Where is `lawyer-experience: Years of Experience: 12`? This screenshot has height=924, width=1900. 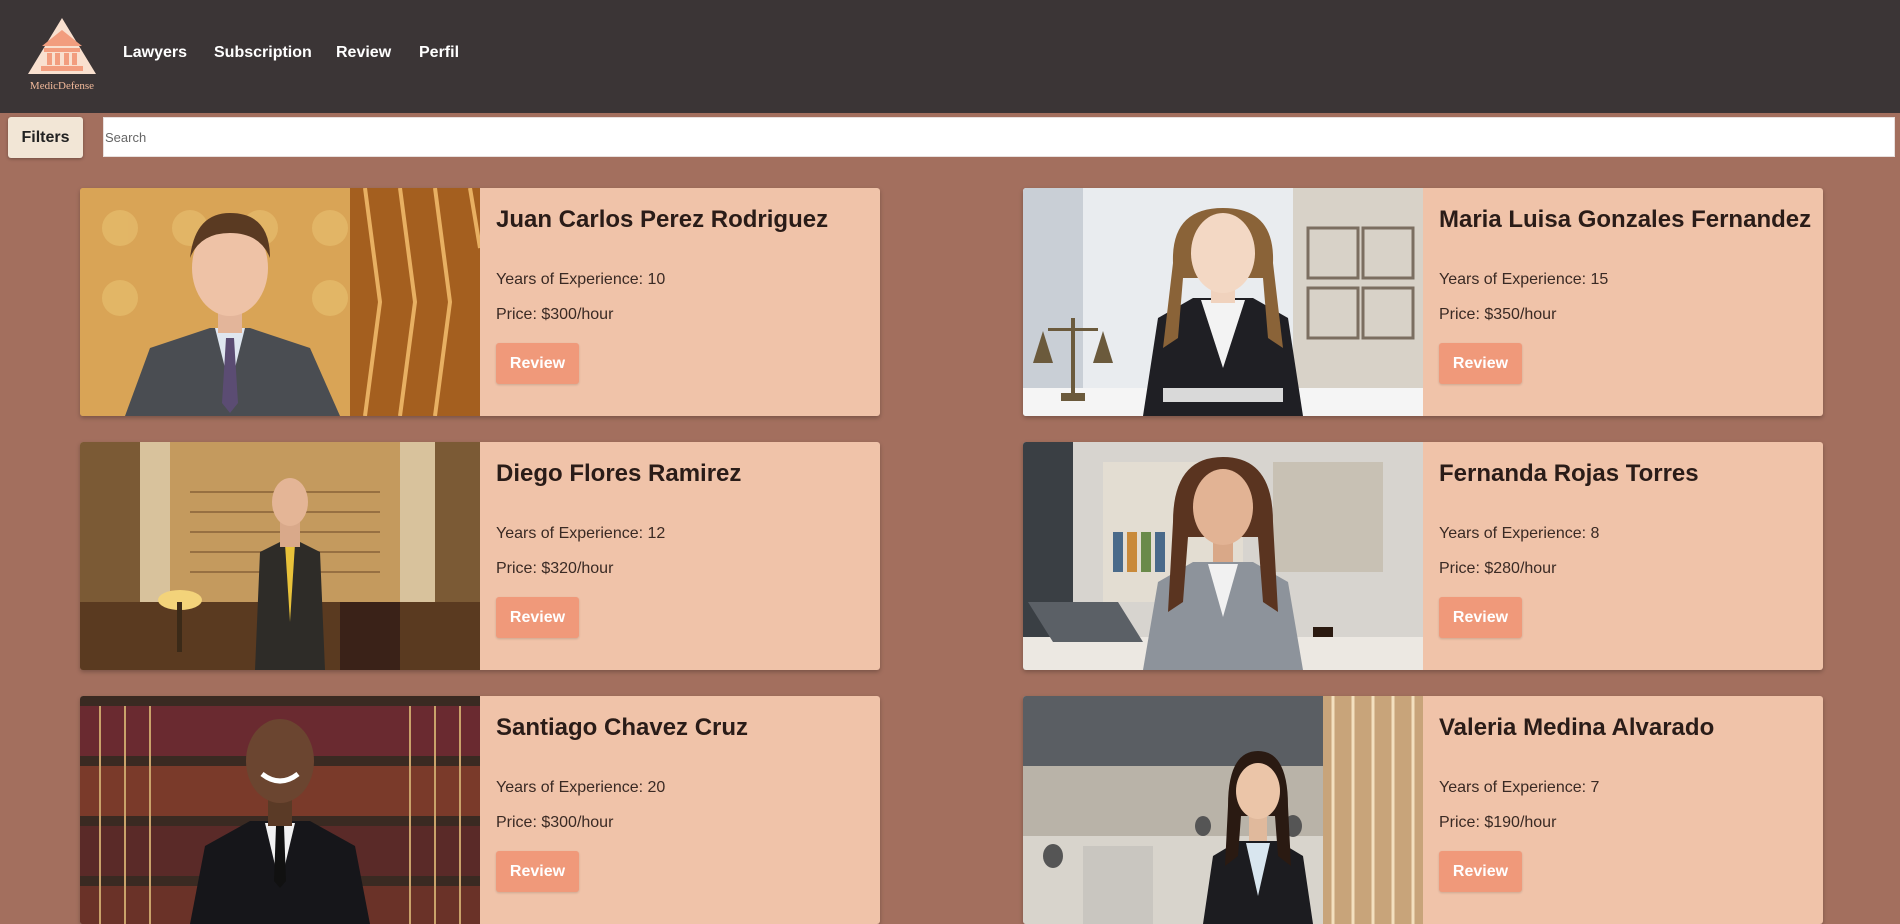
lawyer-experience: Years of Experience: 12 is located at coordinates (581, 533).